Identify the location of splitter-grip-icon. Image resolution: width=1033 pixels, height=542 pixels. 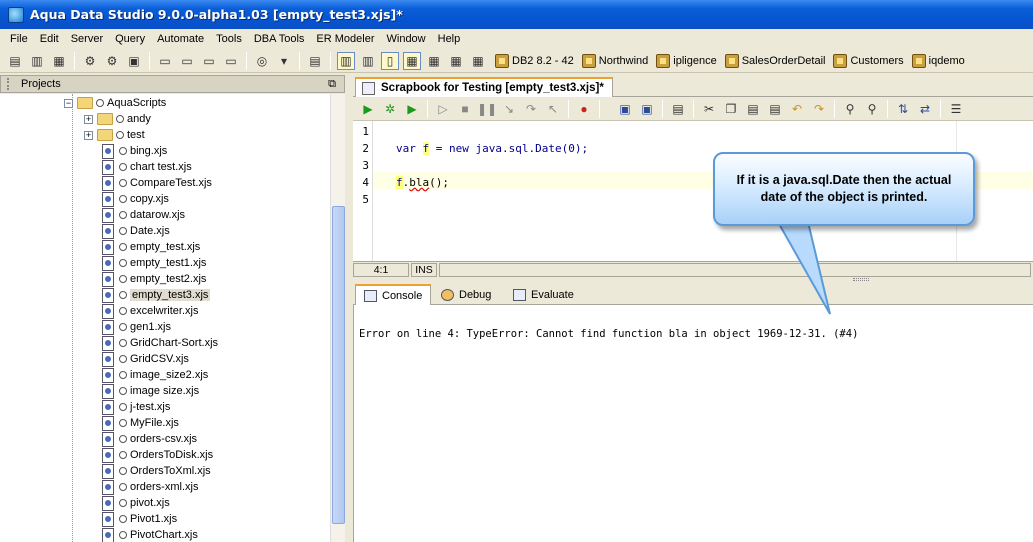
(861, 279).